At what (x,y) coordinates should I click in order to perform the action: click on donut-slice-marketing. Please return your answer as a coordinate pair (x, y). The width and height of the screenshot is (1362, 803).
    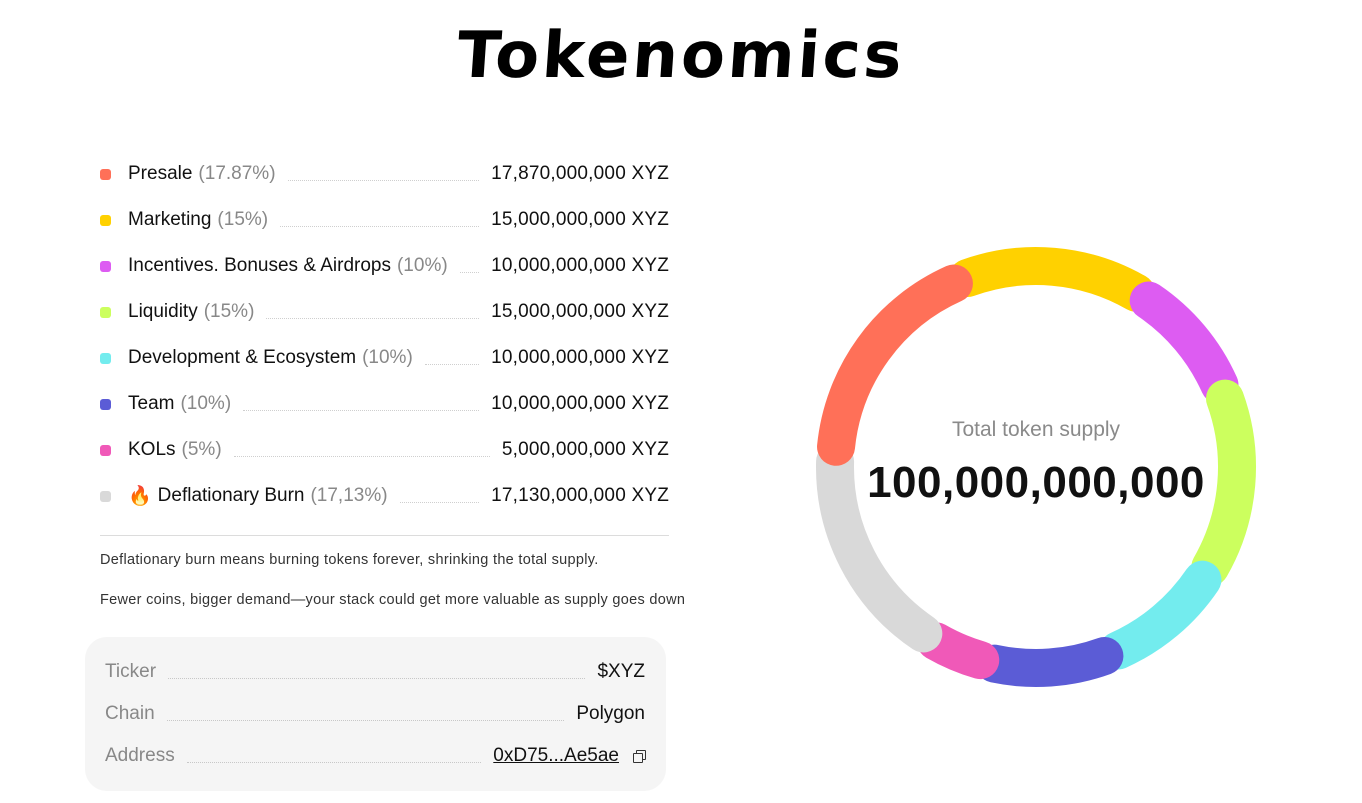
    Looking at the image, I should click on (1052, 279).